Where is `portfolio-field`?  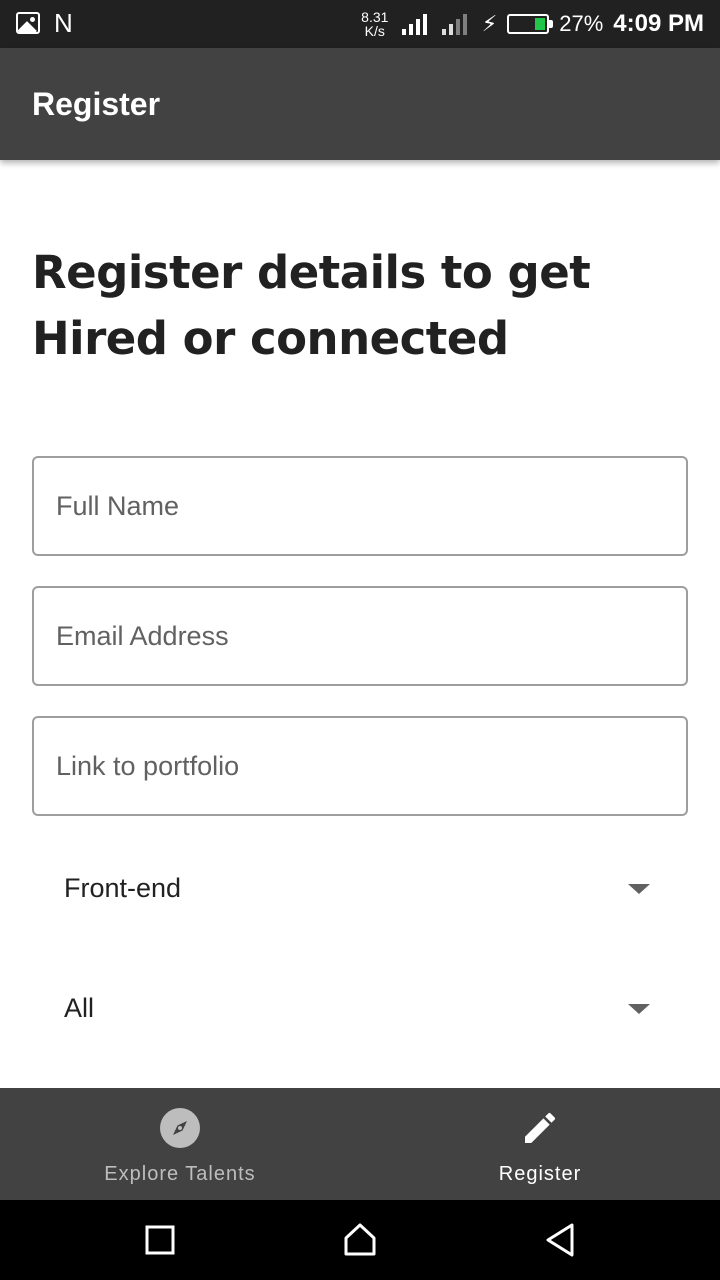 portfolio-field is located at coordinates (360, 766).